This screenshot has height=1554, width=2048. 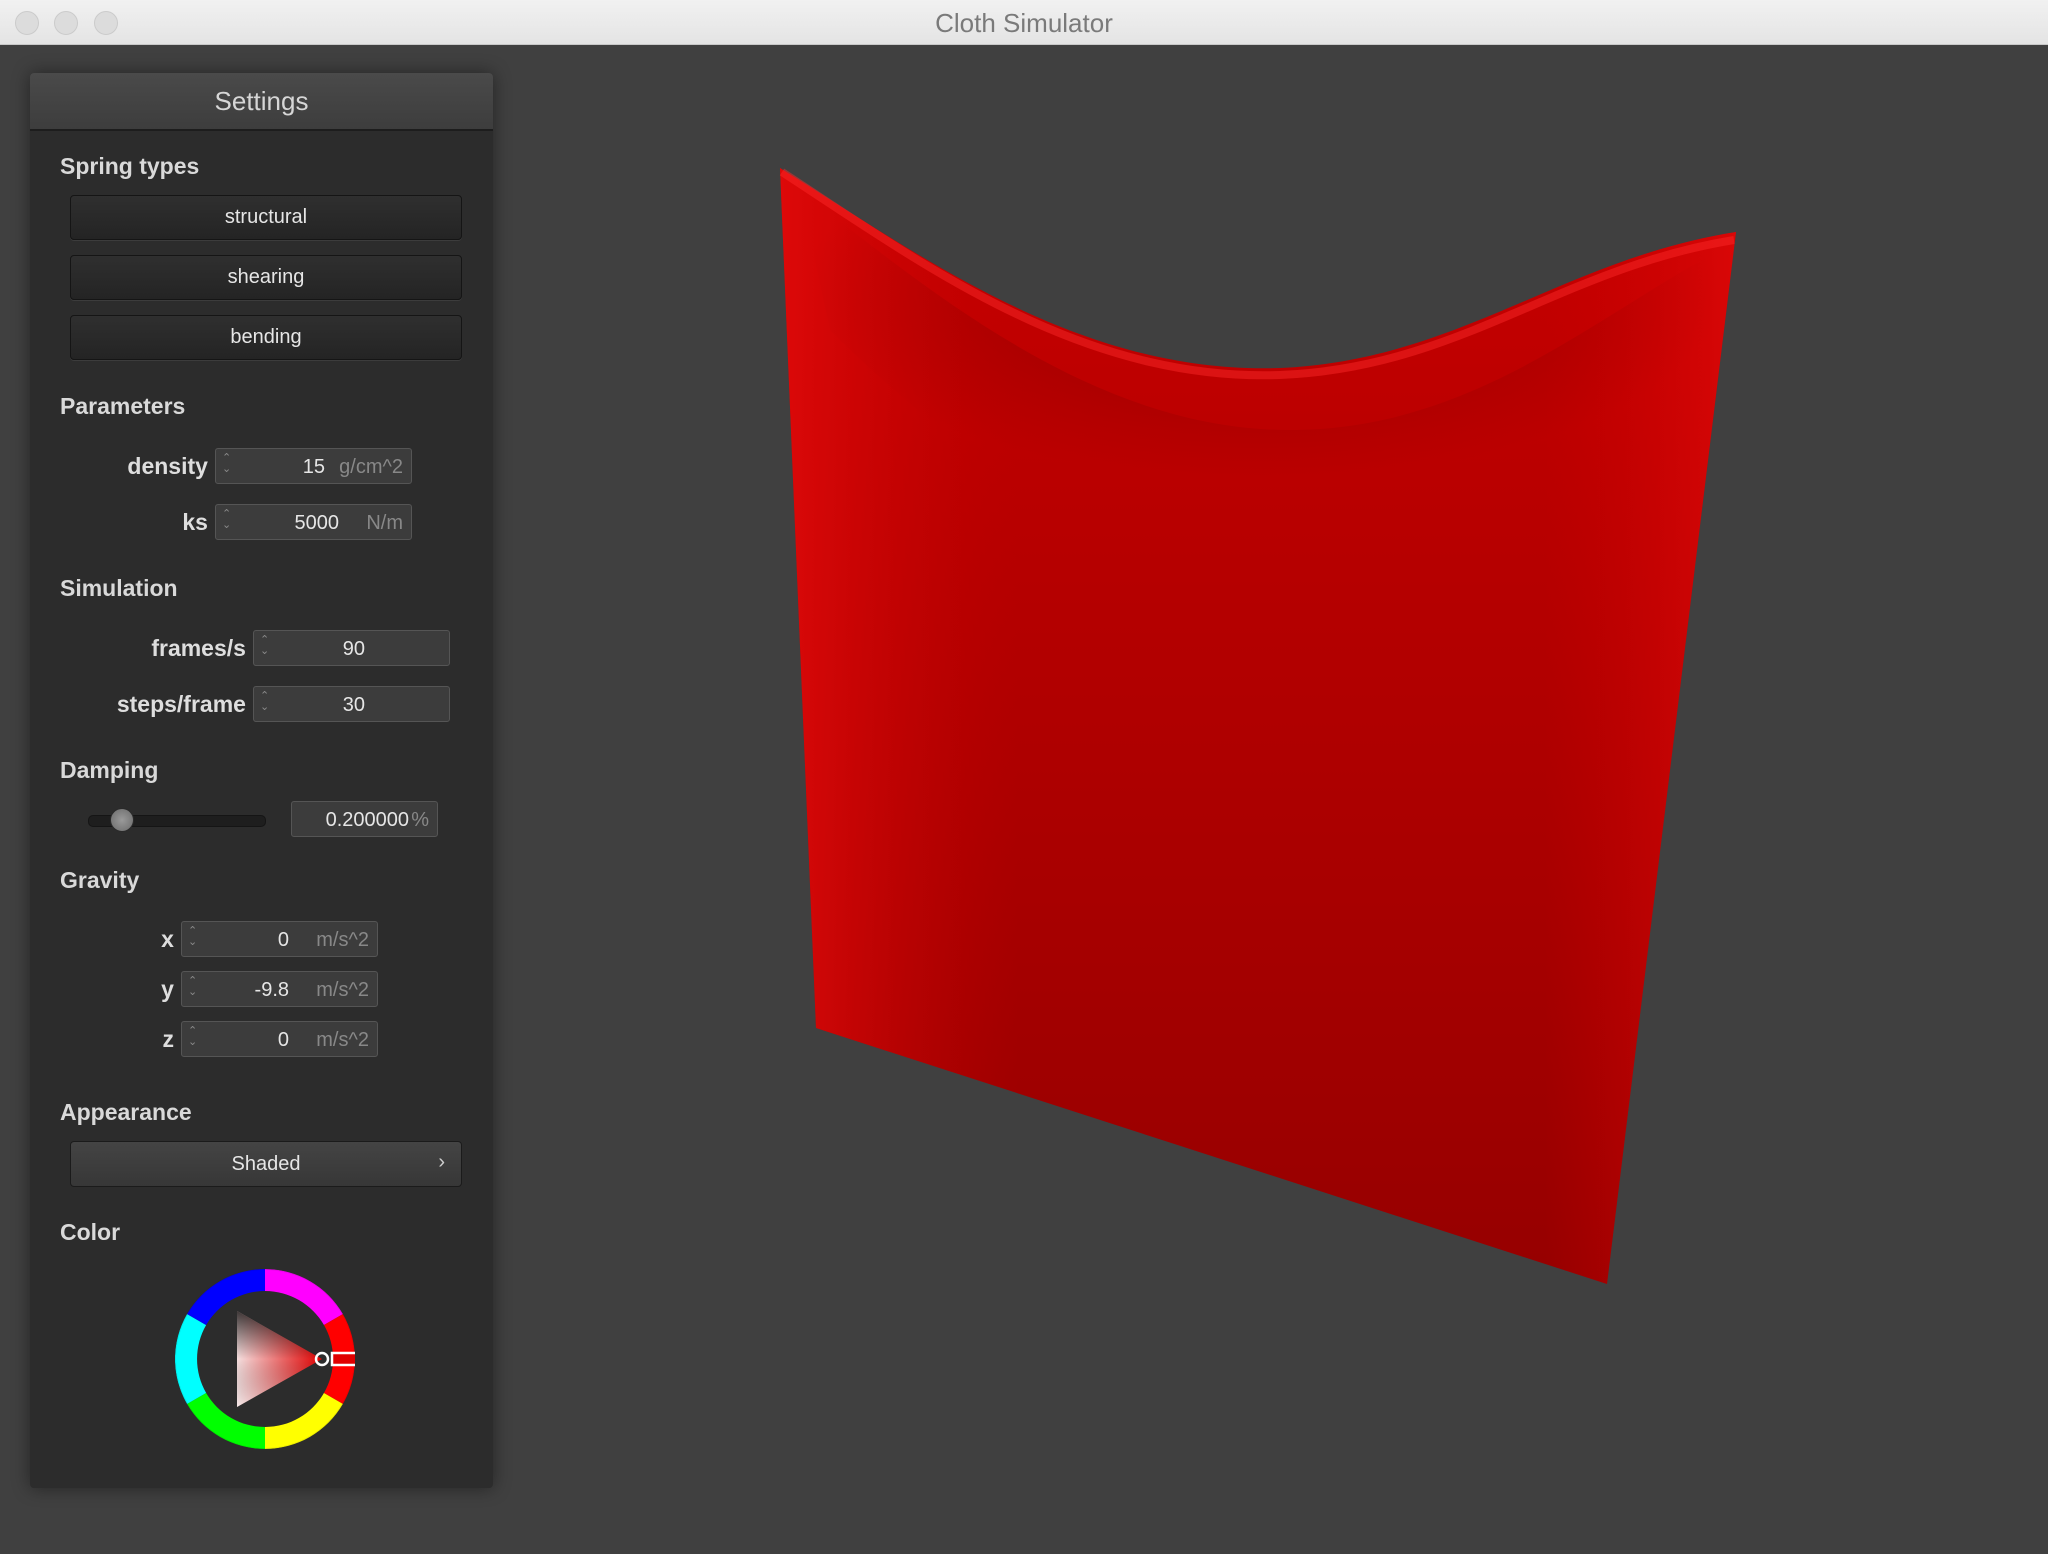 I want to click on chevron-right-icon: ›, so click(x=441, y=1162).